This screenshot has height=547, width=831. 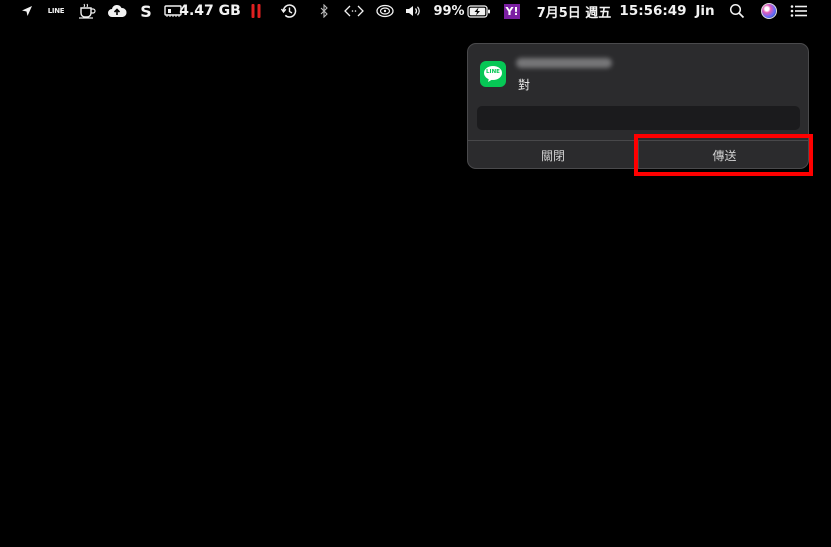 I want to click on line-menu-icon: LINE, so click(x=56, y=11).